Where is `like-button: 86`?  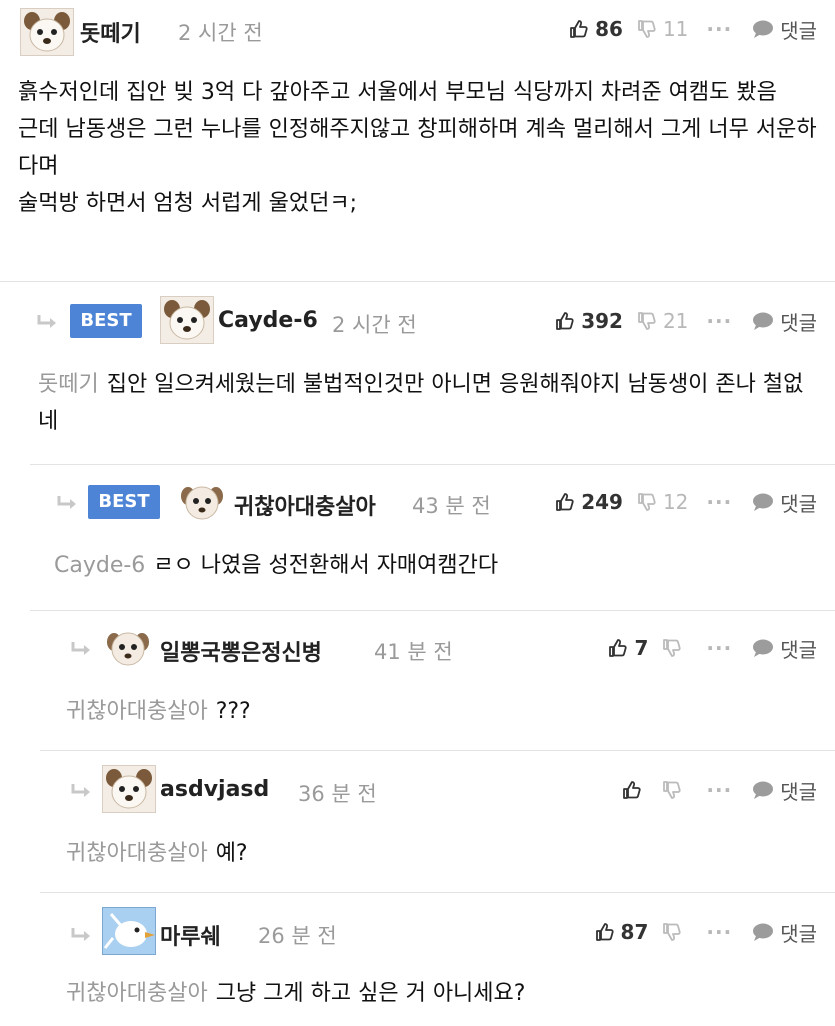
like-button: 86 is located at coordinates (596, 29).